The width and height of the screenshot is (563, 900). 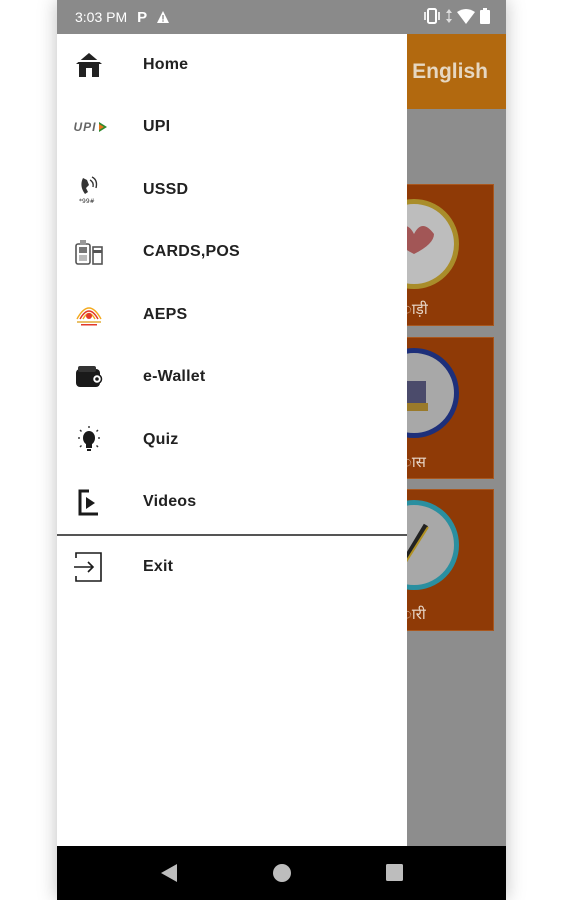 What do you see at coordinates (89, 190) in the screenshot?
I see `ussd-phone-icon: *99#` at bounding box center [89, 190].